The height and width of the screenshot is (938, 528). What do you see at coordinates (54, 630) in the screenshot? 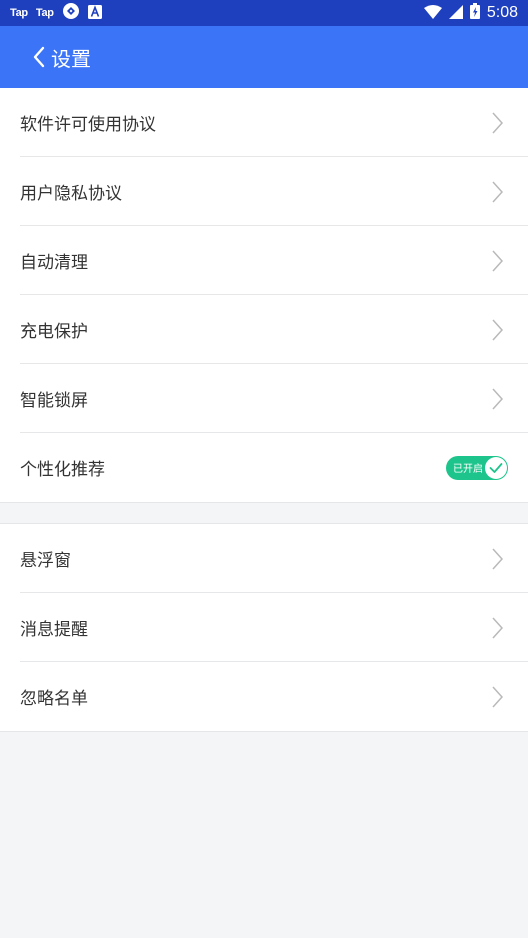
I see `settings-item-label: 消息提醒` at bounding box center [54, 630].